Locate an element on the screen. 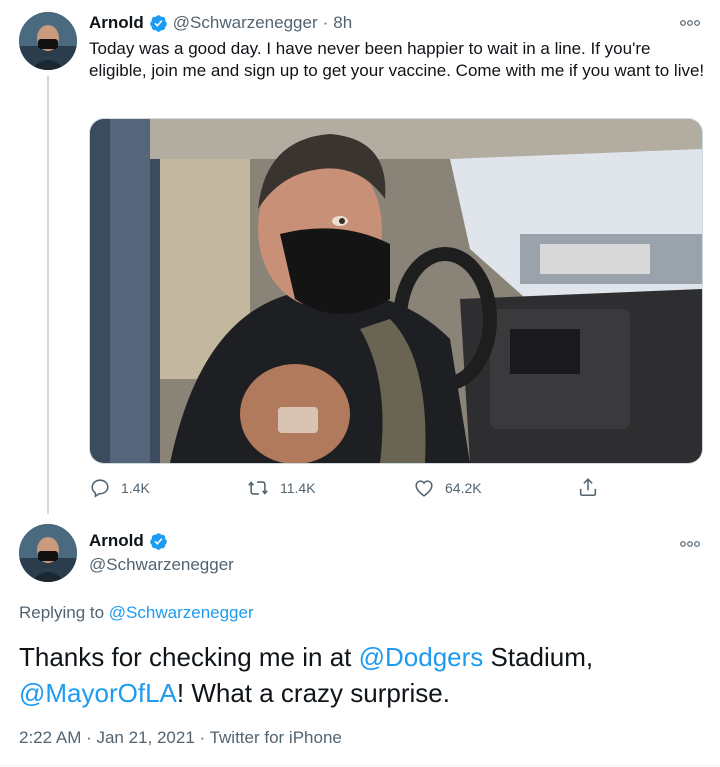  replying-to-handle: @Schwarzenegger is located at coordinates (181, 612).